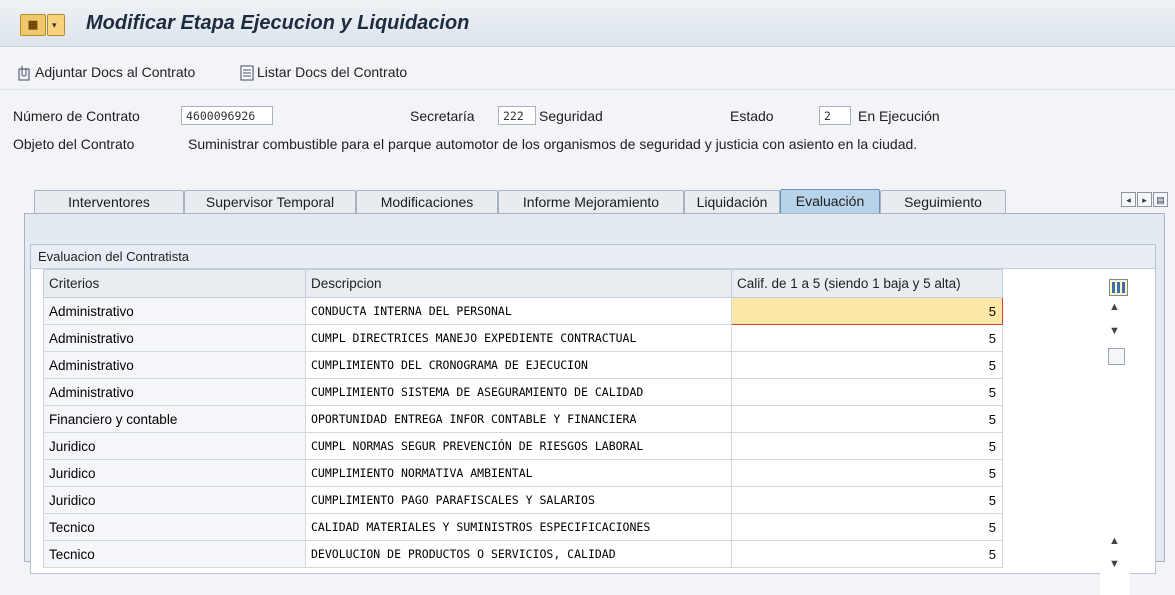 The image size is (1175, 595). Describe the element at coordinates (518, 365) in the screenshot. I see `descripcion-cell: CUMPLIMIENTO DEL CRONOGRAMA DE EJECUCION` at that location.